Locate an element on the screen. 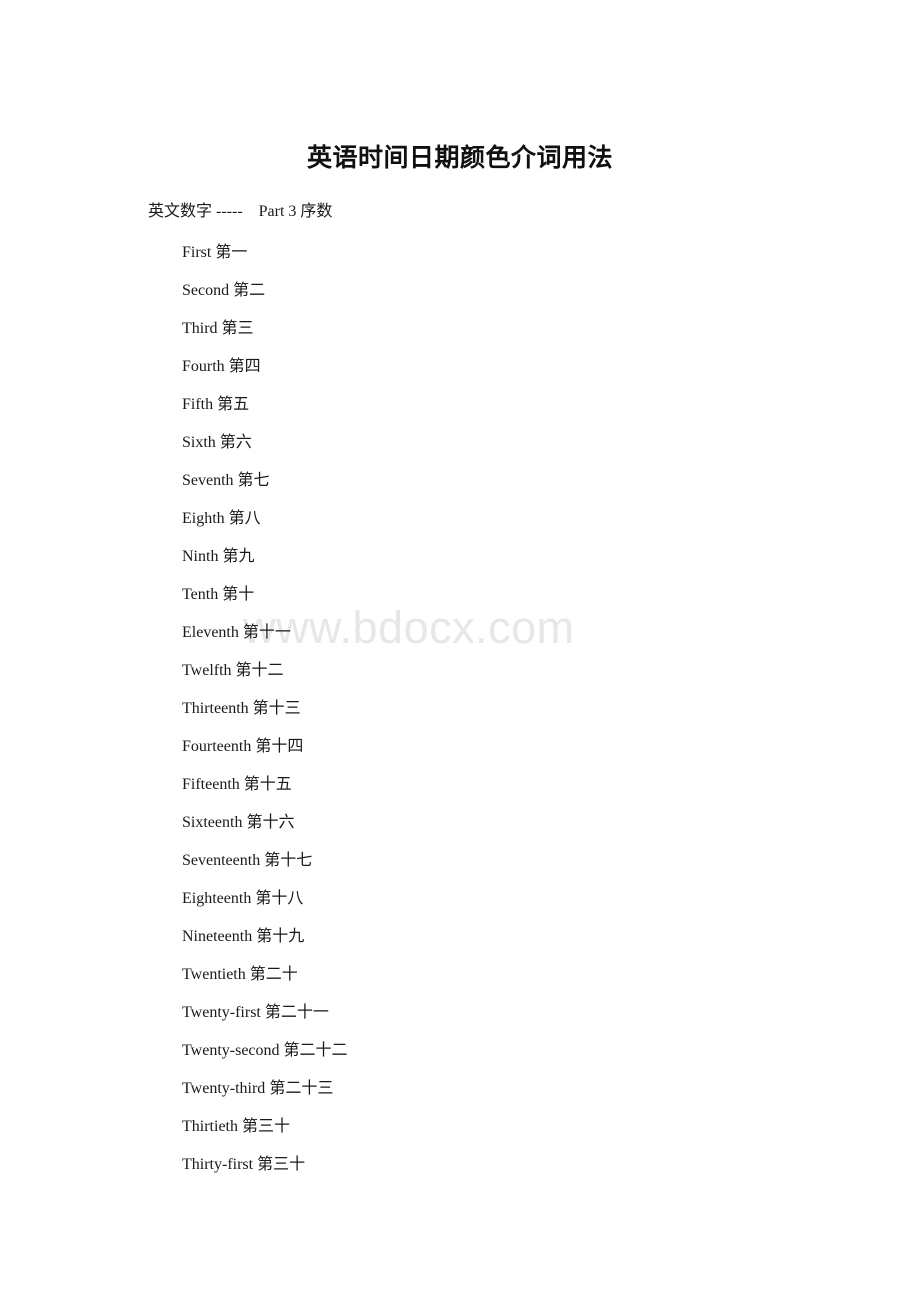 Image resolution: width=920 pixels, height=1302 pixels. ordinal-chinese: 第十六 is located at coordinates (270, 822).